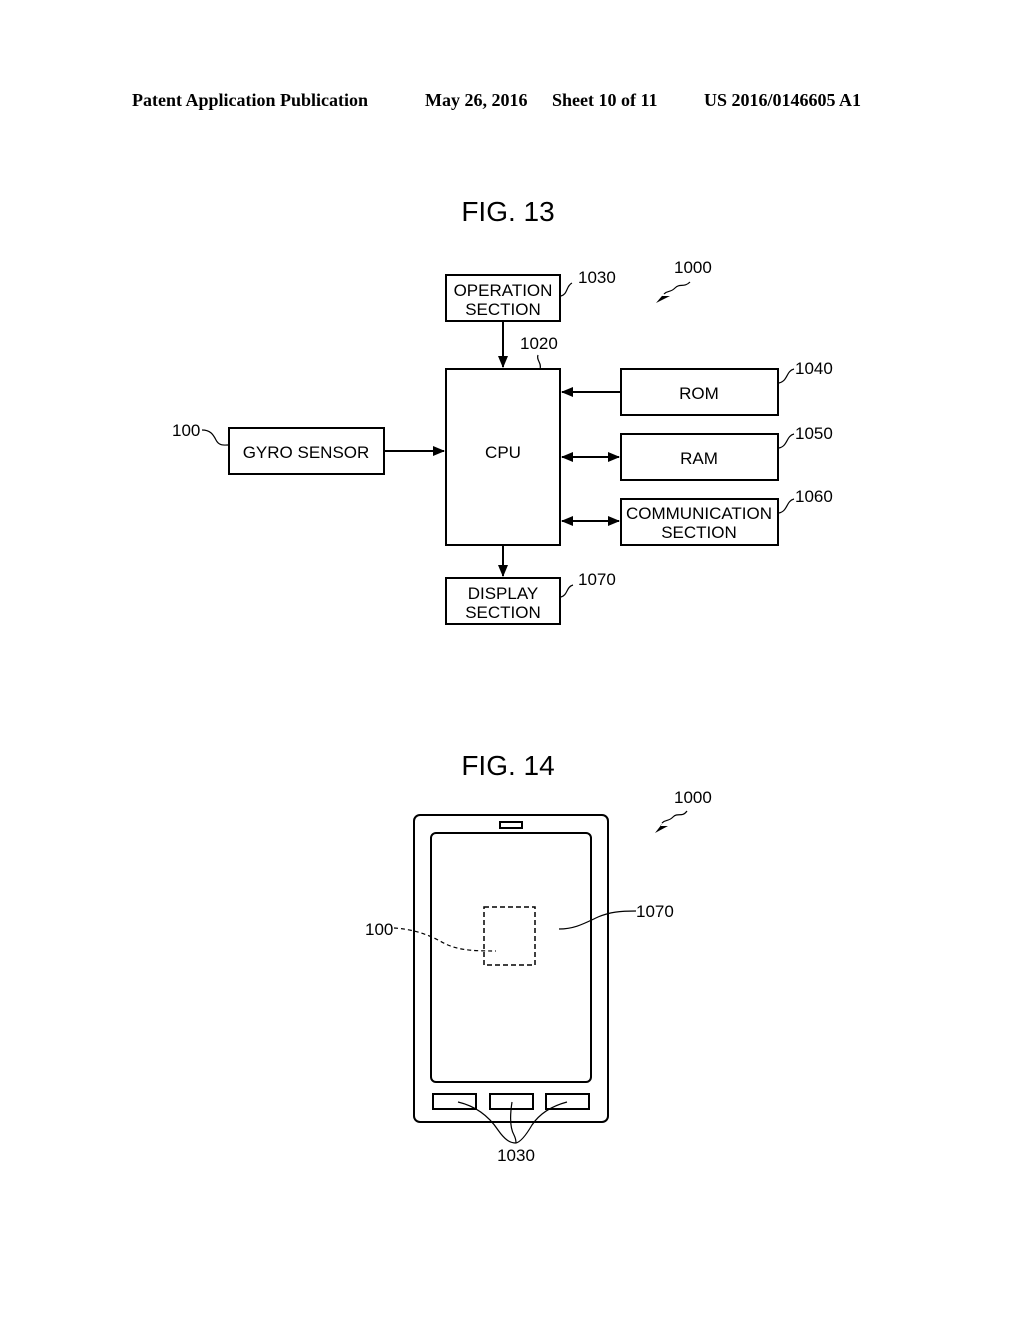 The height and width of the screenshot is (1320, 1024). I want to click on fig14-sensor-ref: 100, so click(379, 929).